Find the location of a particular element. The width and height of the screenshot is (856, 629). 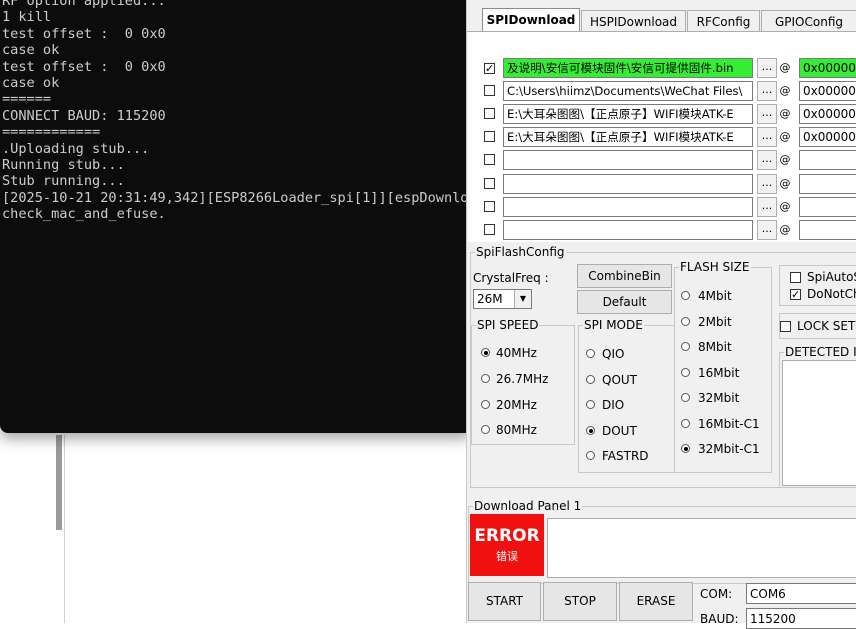

spi-speed-option: 20MHz is located at coordinates (516, 405).